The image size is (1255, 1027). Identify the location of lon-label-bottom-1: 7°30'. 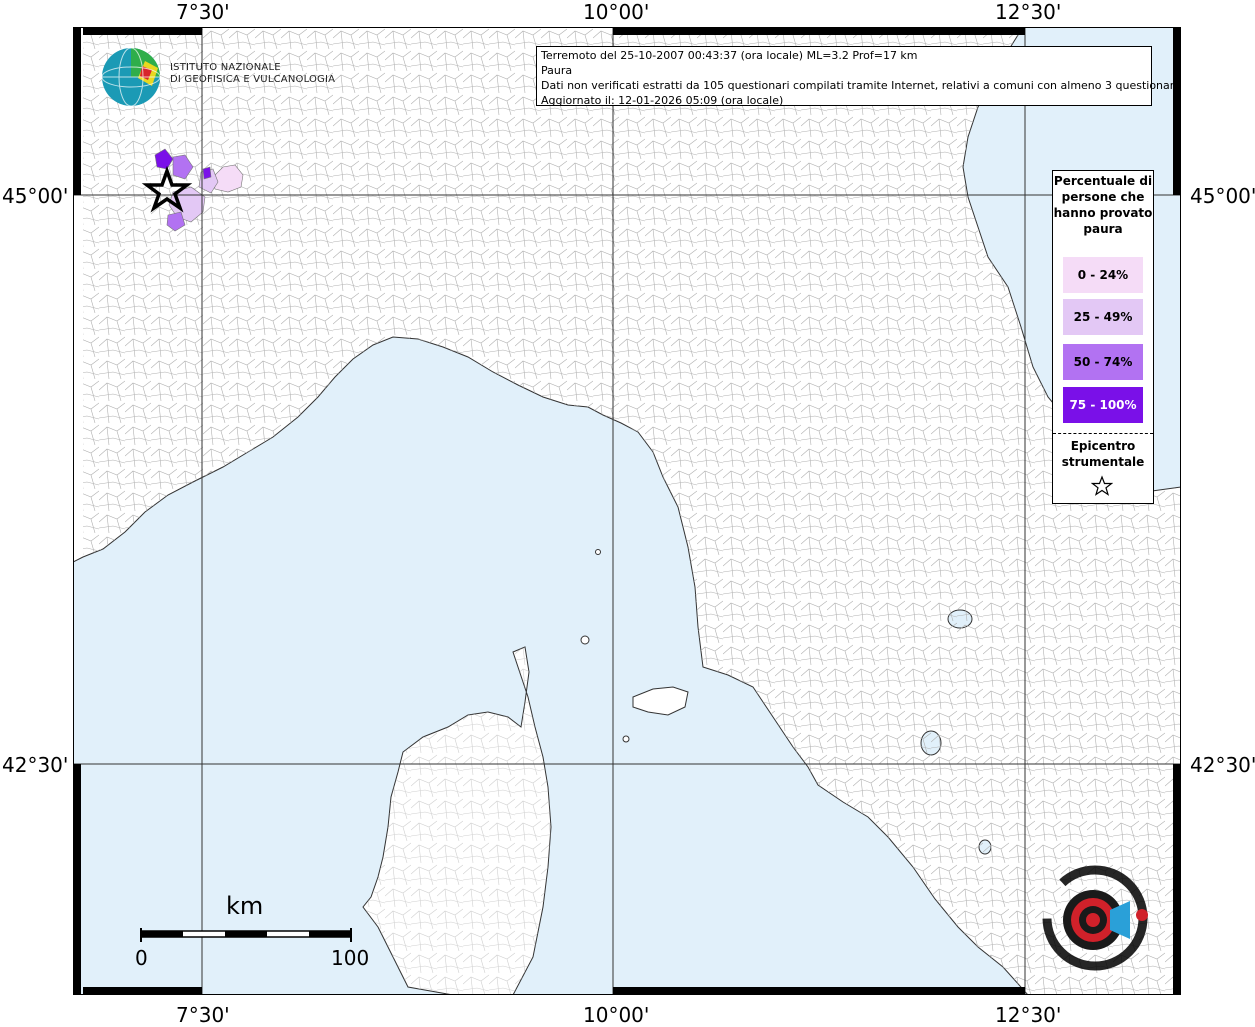
(203, 1015).